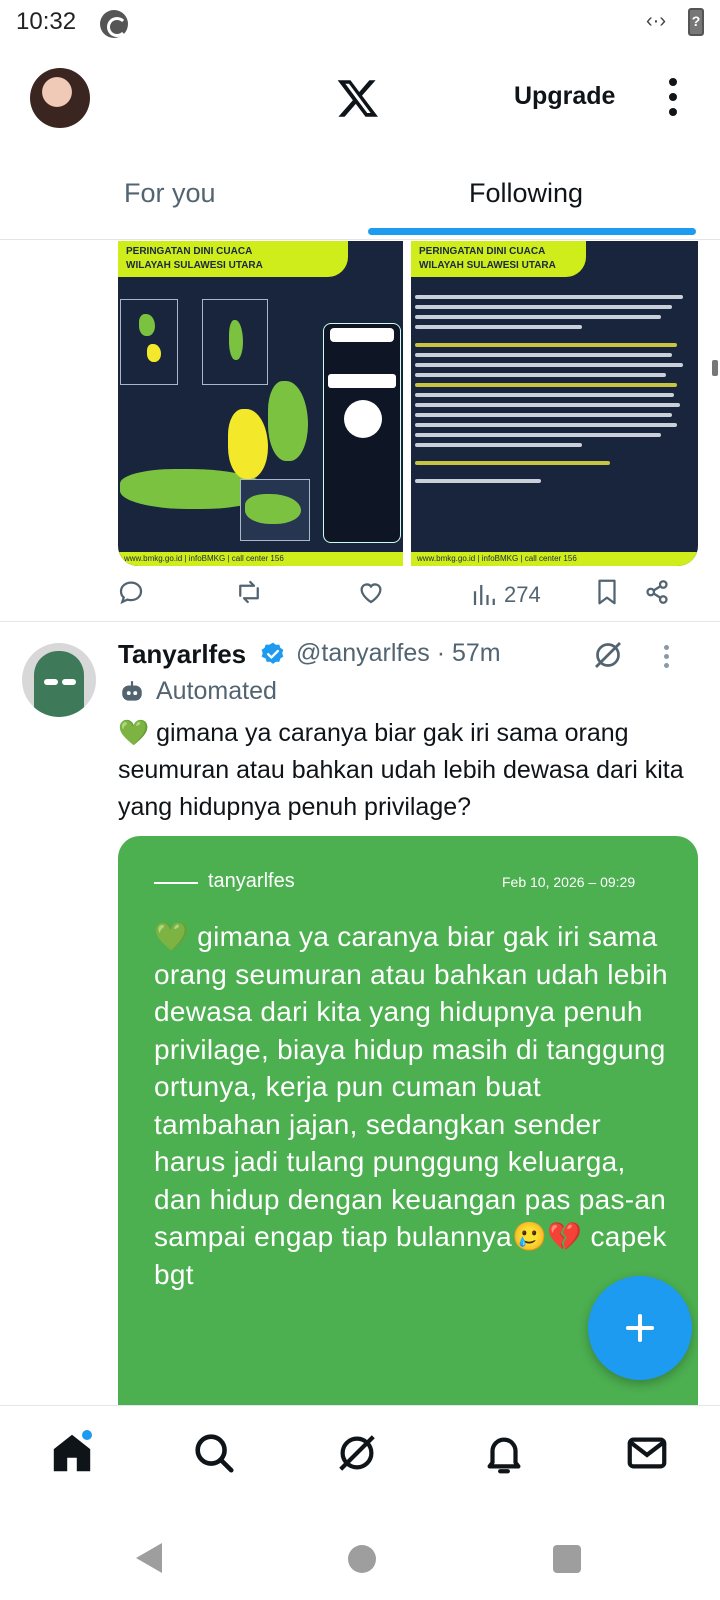  Describe the element at coordinates (182, 654) in the screenshot. I see `author-name: Tanyarlfes` at that location.